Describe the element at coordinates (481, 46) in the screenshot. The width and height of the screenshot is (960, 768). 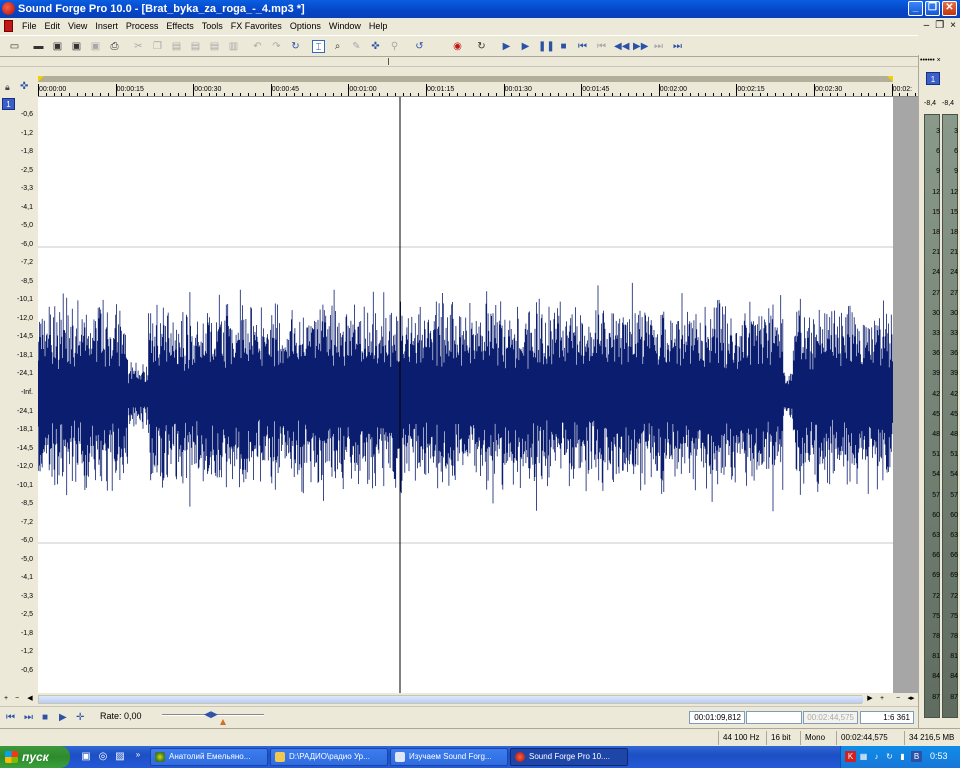
I see `loop-icon: ↻` at that location.